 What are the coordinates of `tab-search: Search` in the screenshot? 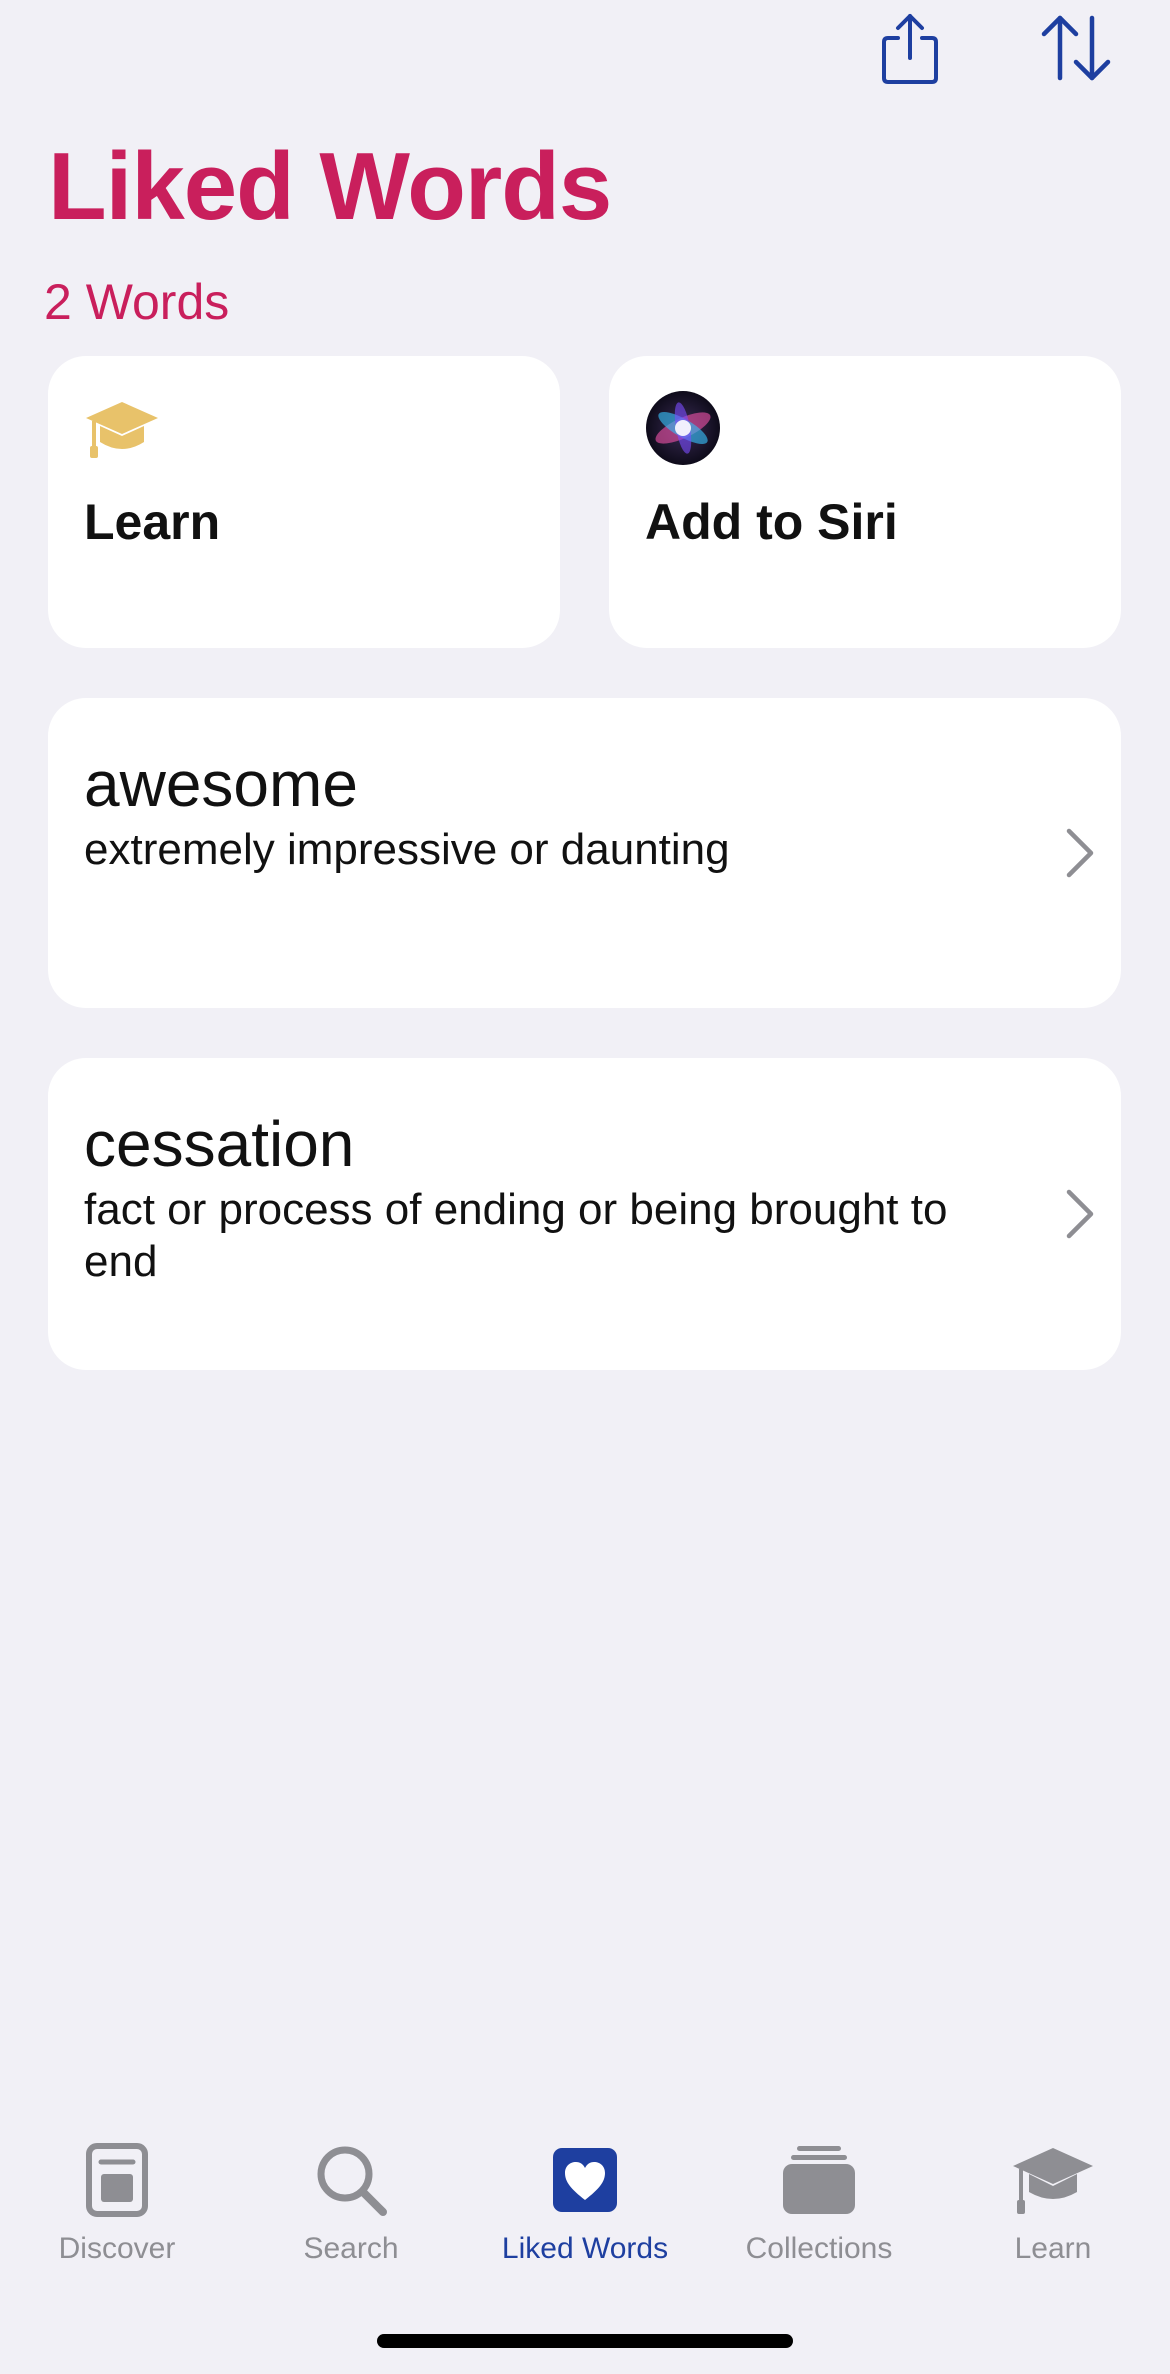 It's located at (351, 2205).